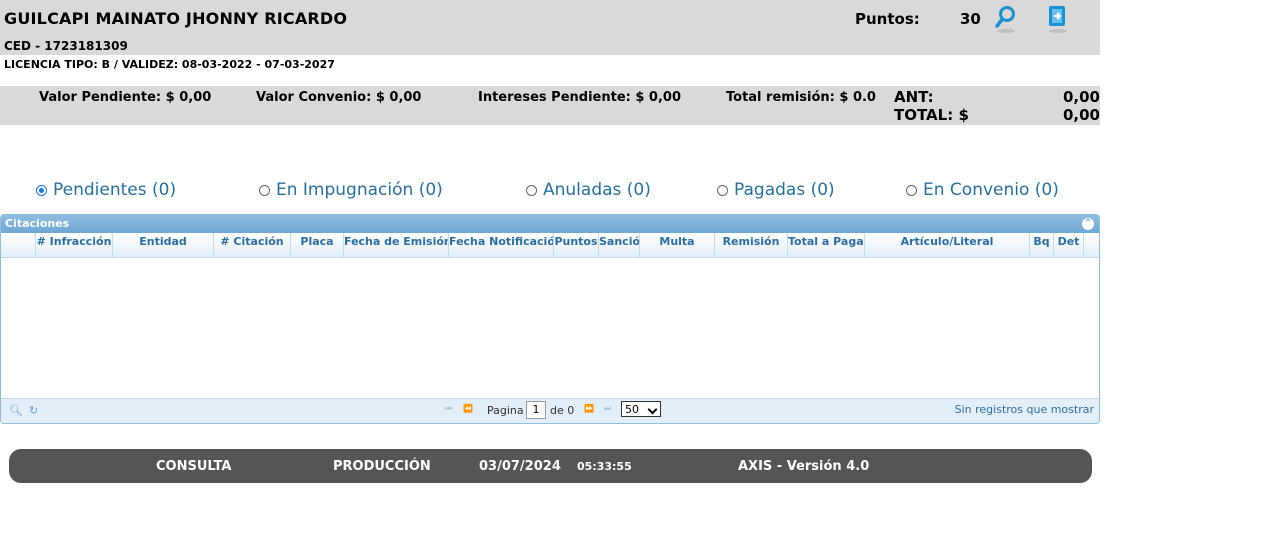  I want to click on column-header-spacer, so click(18, 245).